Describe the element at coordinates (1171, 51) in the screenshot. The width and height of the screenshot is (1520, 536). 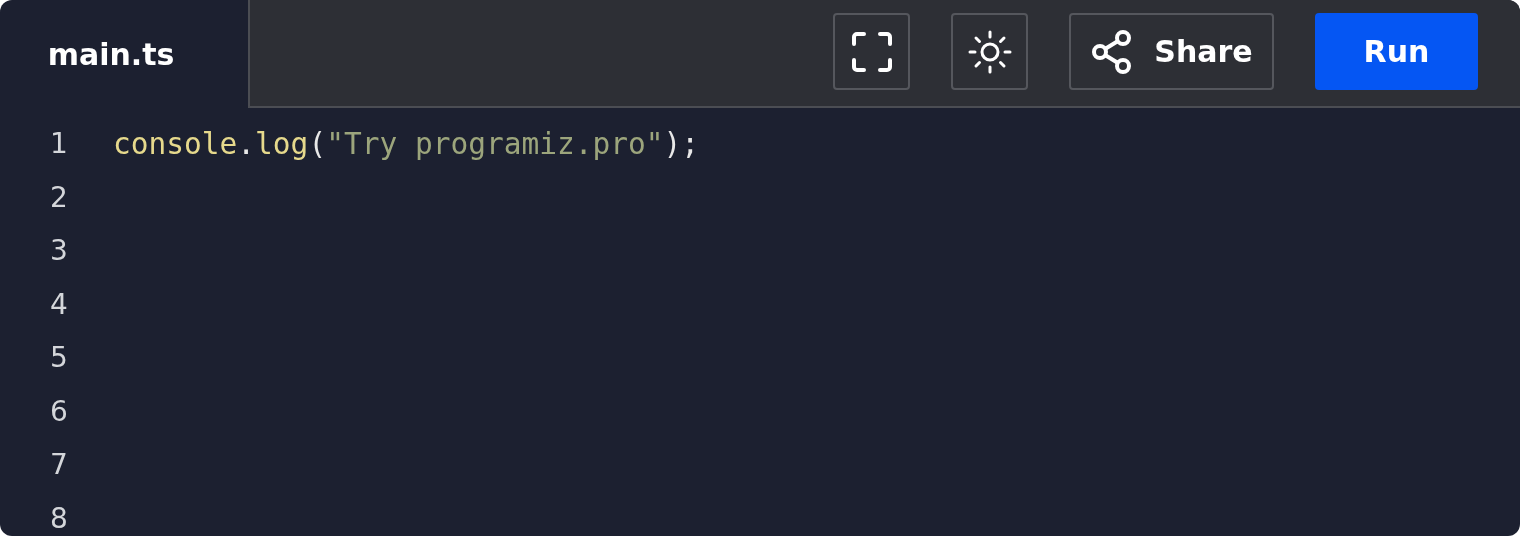
I see `share-button: Share` at that location.